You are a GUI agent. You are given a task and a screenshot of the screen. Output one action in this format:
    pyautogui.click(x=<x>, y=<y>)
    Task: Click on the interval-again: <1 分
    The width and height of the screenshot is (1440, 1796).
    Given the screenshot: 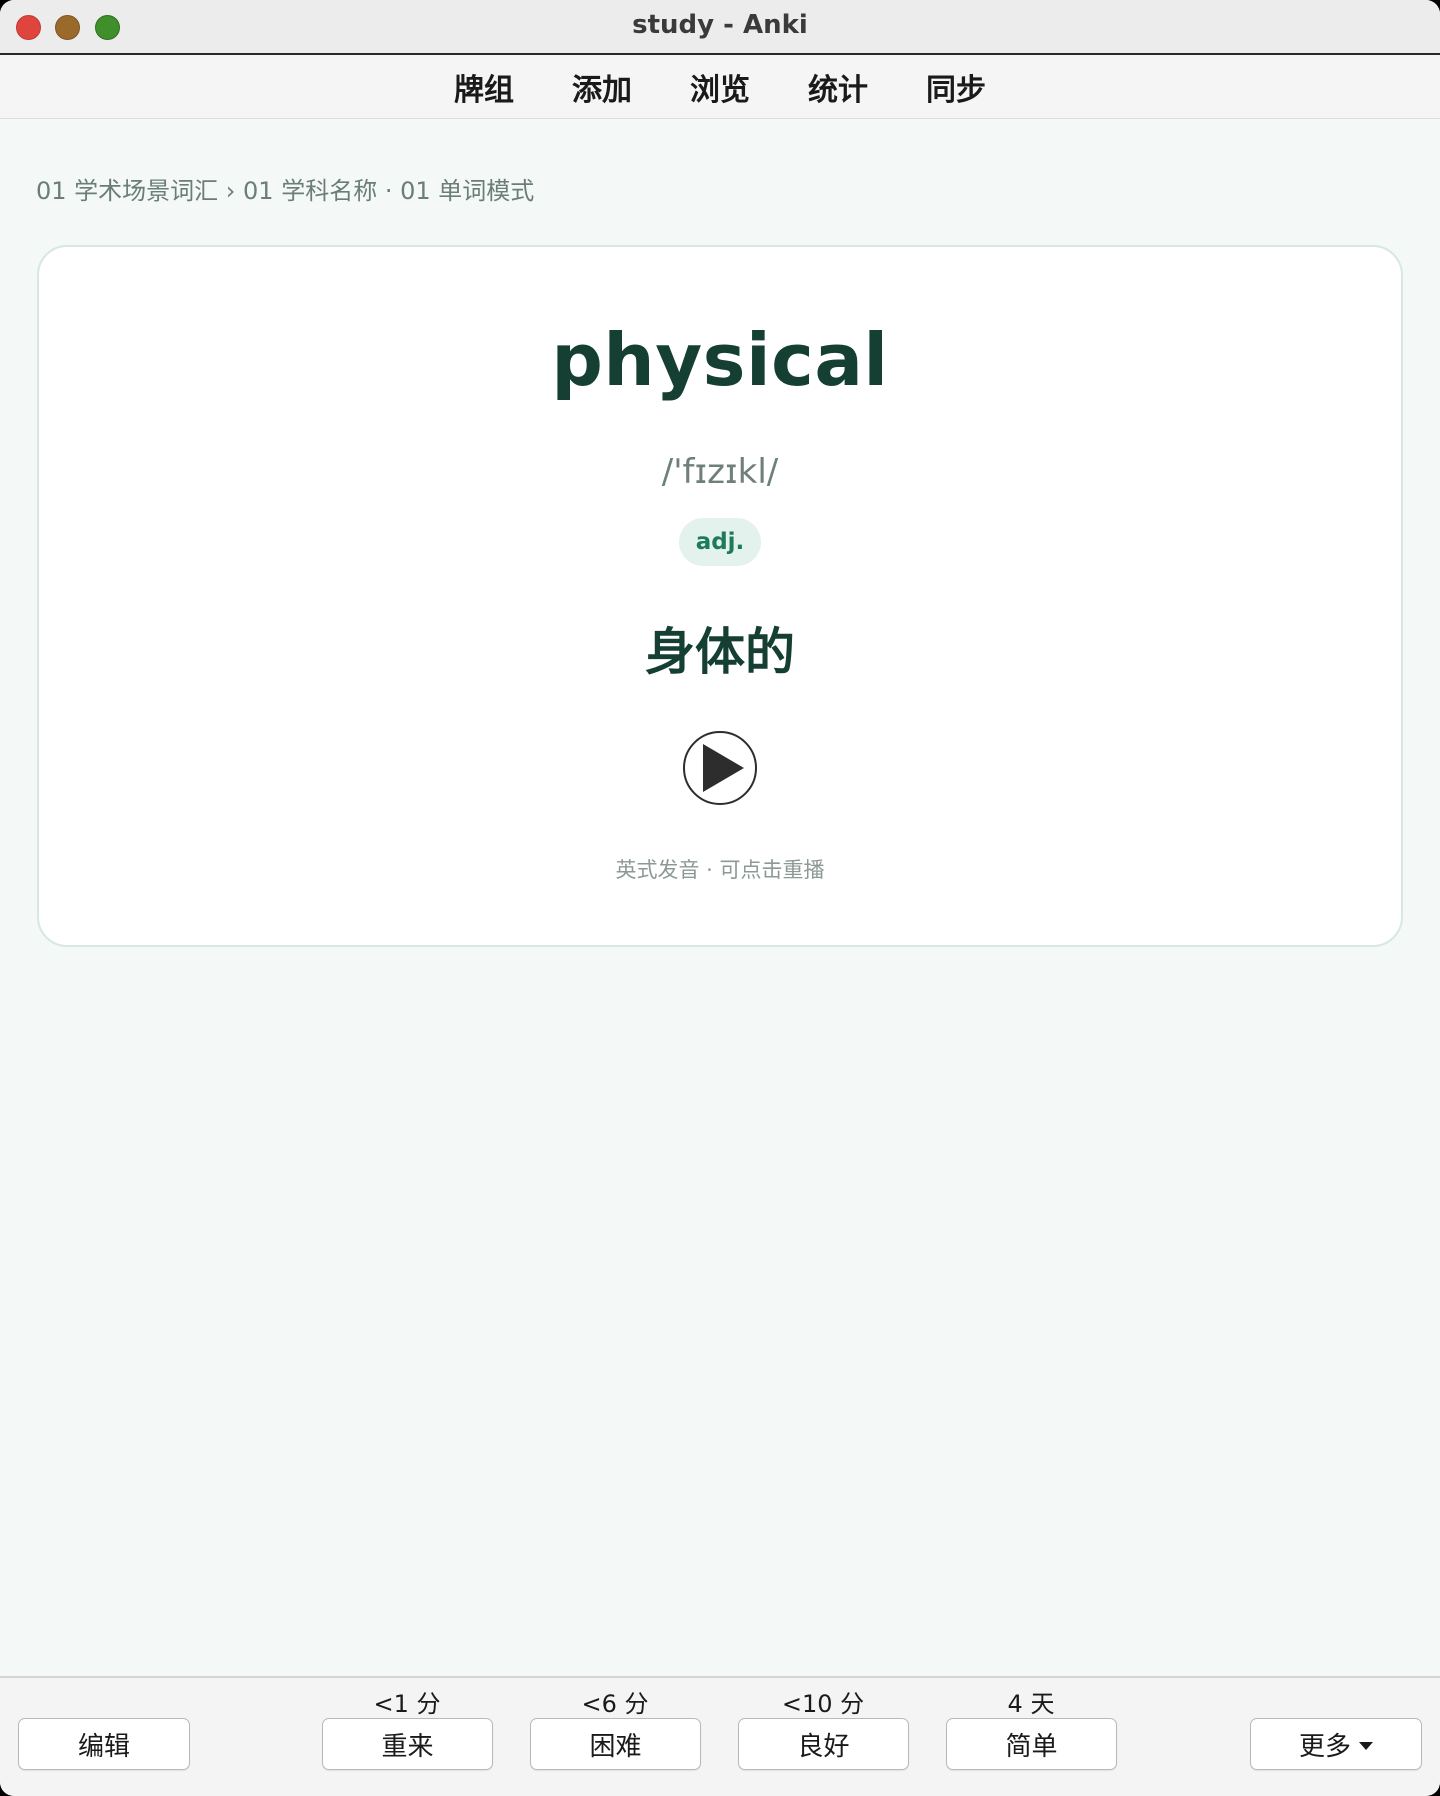 What is the action you would take?
    pyautogui.click(x=407, y=1704)
    